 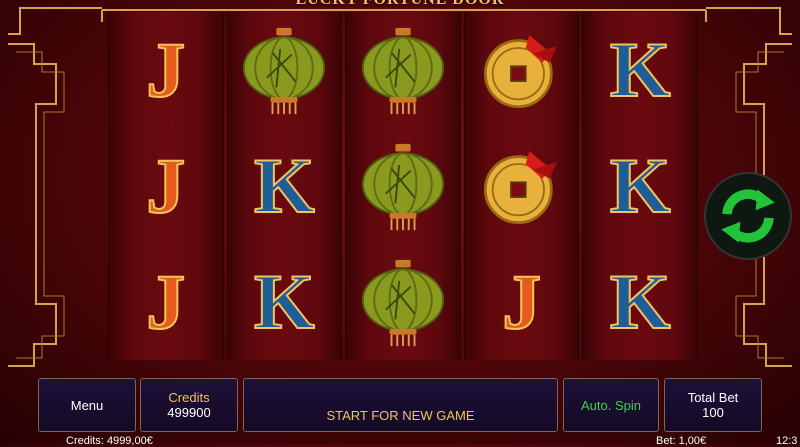 I want to click on reel-1: JJJ, so click(x=166, y=186).